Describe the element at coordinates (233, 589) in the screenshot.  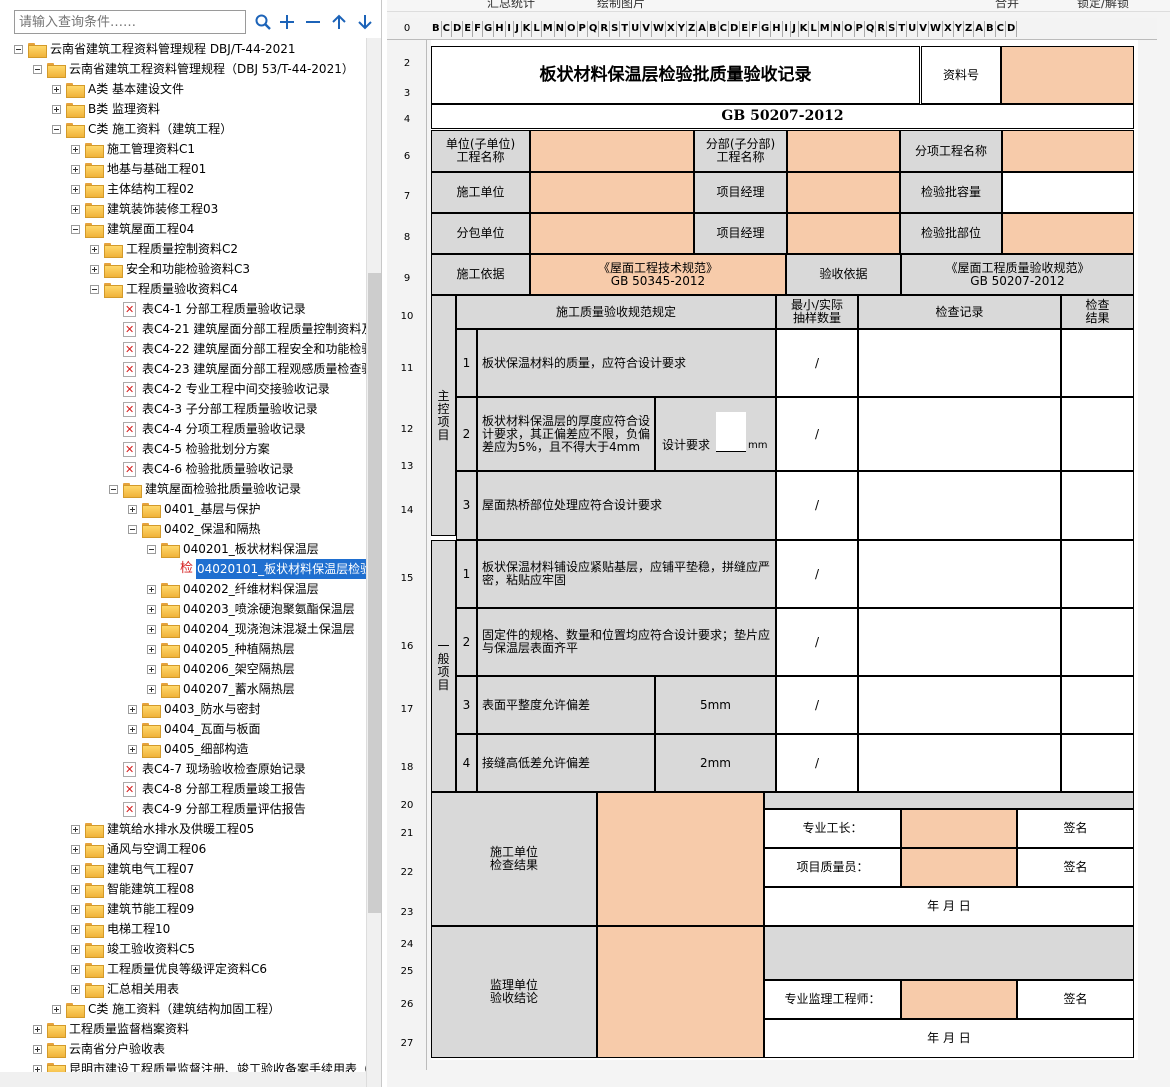
I see `tree-item: 040202_纤维材料保温层` at that location.